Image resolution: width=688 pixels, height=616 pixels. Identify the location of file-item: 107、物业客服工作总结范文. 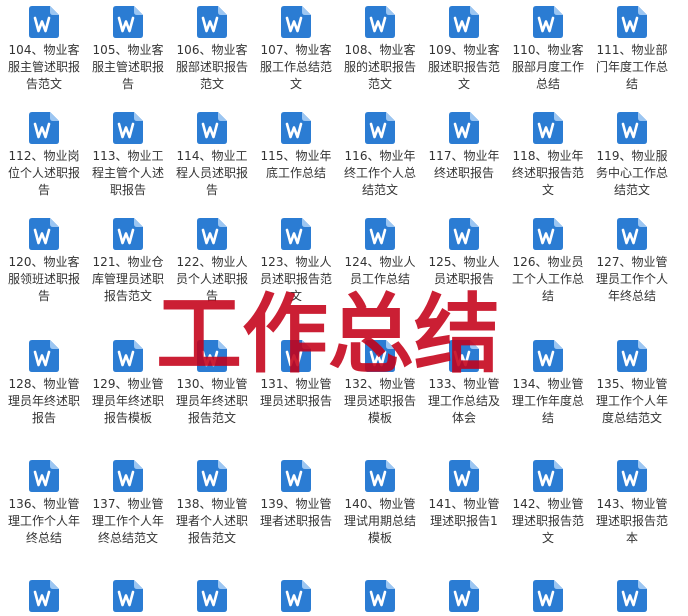
(296, 49).